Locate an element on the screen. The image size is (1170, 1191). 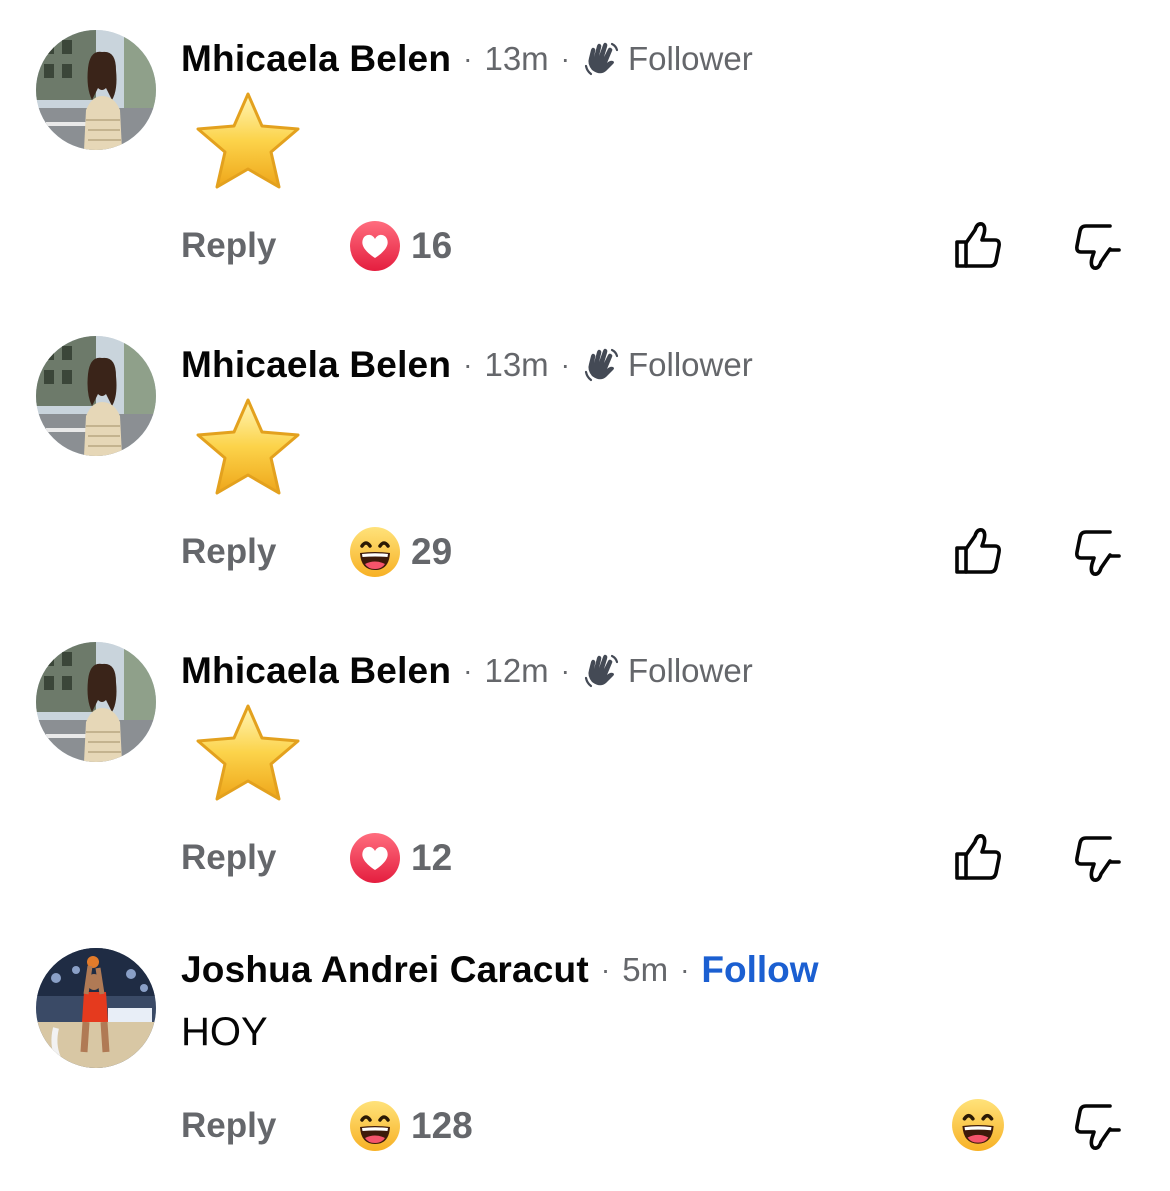
comment-header: Mhicaela Belen · 12m · Follower is located at coordinates (467, 671).